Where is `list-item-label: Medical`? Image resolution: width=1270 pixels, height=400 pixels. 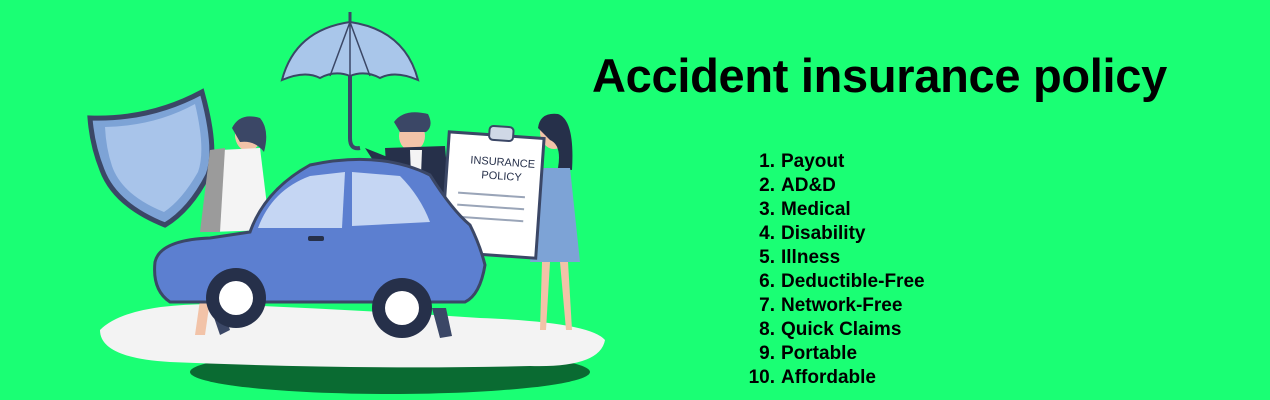 list-item-label: Medical is located at coordinates (816, 209).